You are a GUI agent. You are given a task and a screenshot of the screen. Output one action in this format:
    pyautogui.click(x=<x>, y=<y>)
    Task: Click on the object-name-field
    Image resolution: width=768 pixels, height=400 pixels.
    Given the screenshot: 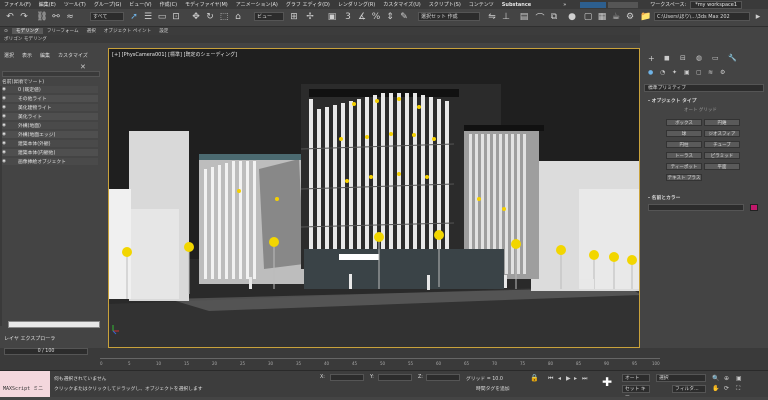 What is the action you would take?
    pyautogui.click(x=696, y=207)
    